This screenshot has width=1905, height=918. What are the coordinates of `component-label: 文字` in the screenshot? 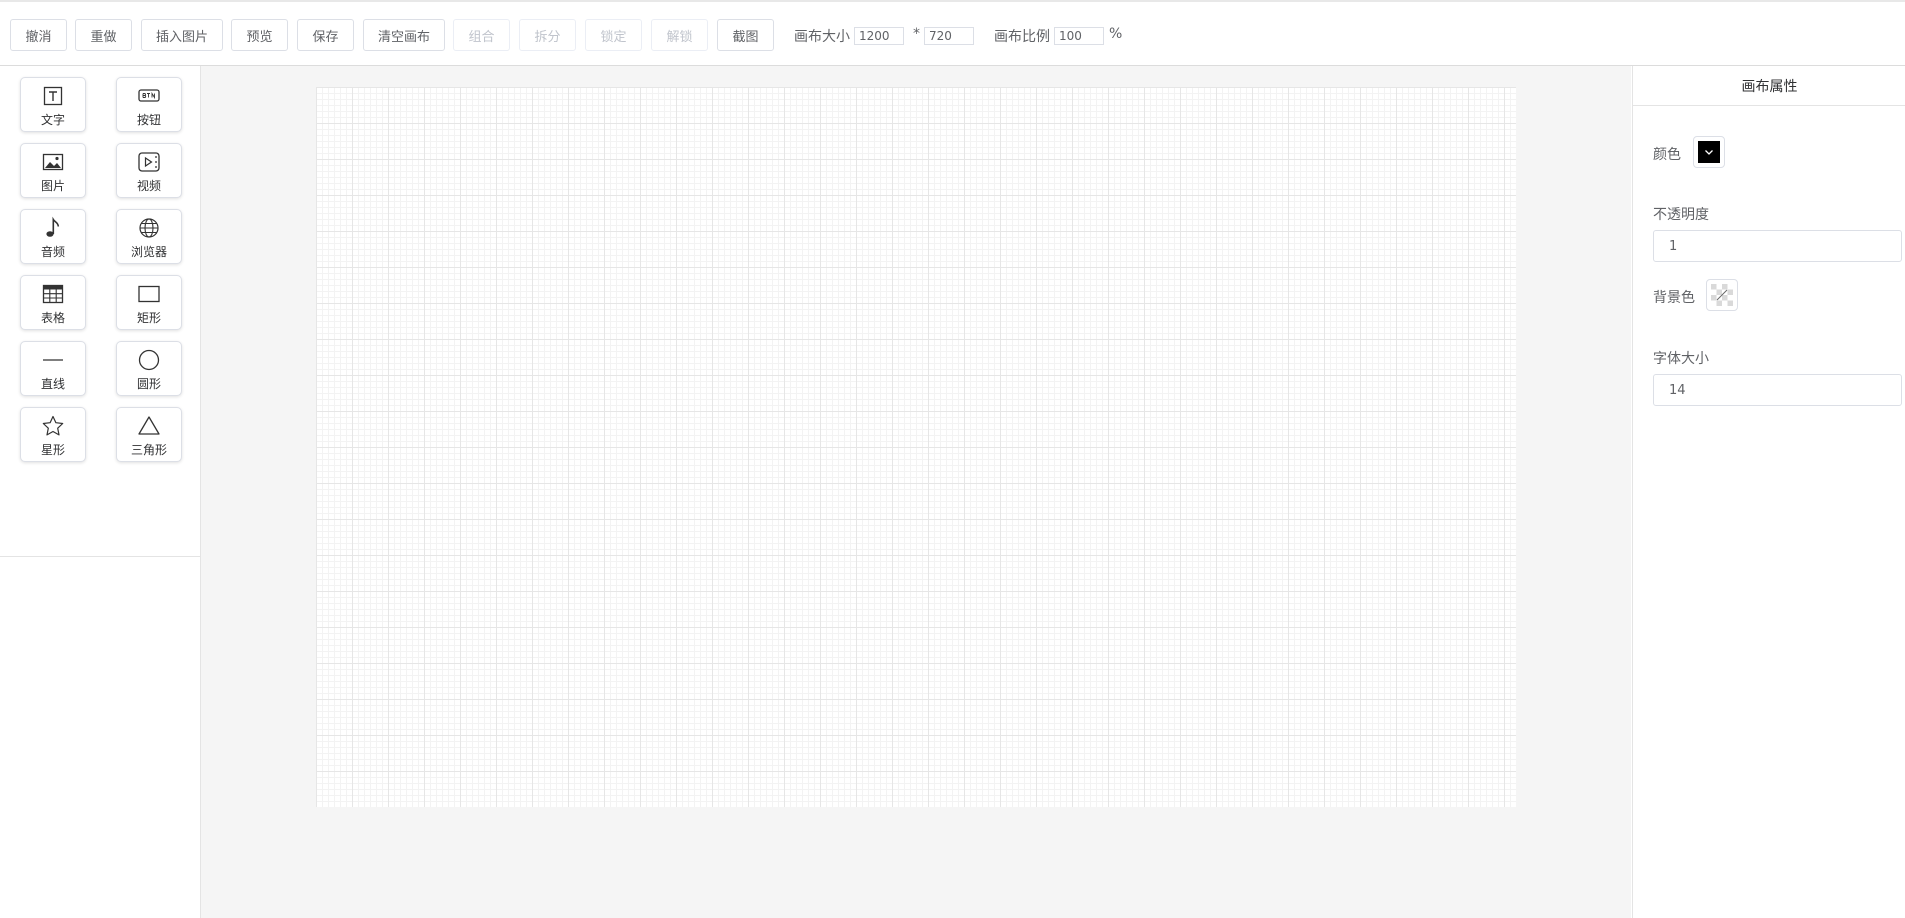 It's located at (52, 120).